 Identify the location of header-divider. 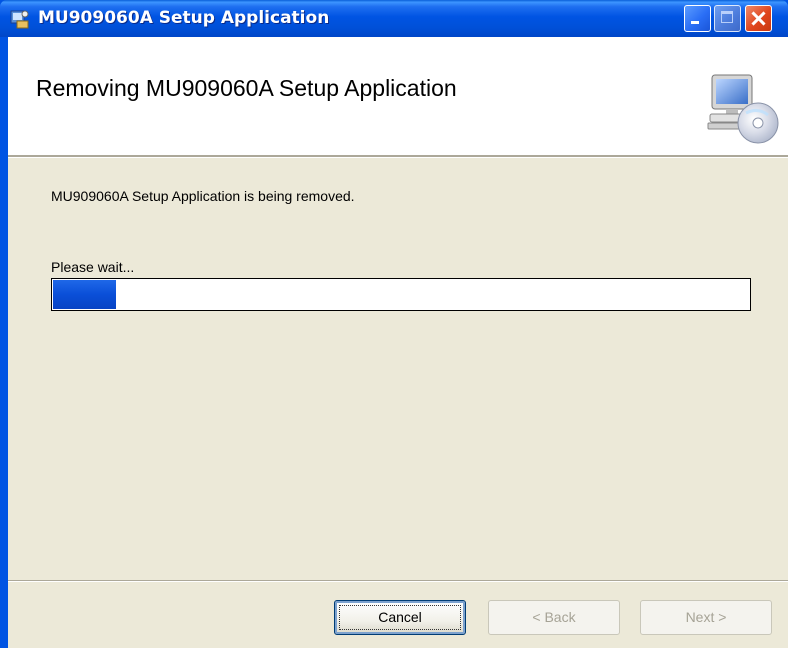
(398, 156).